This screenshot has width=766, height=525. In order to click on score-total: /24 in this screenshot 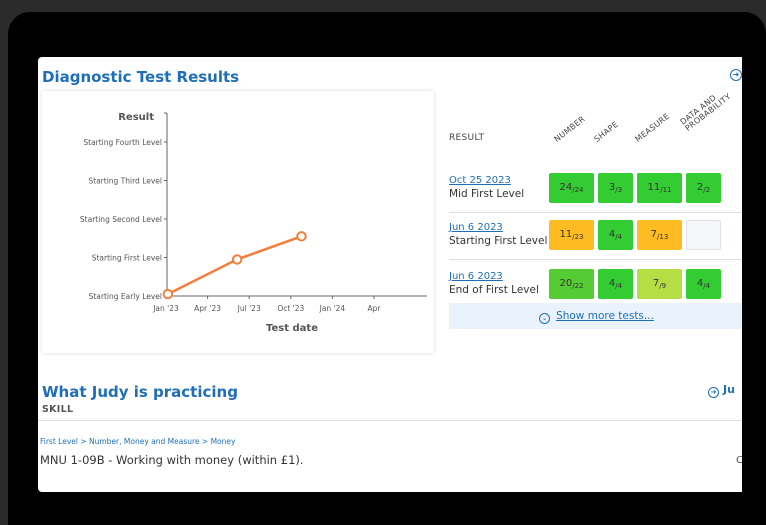, I will do `click(578, 190)`.